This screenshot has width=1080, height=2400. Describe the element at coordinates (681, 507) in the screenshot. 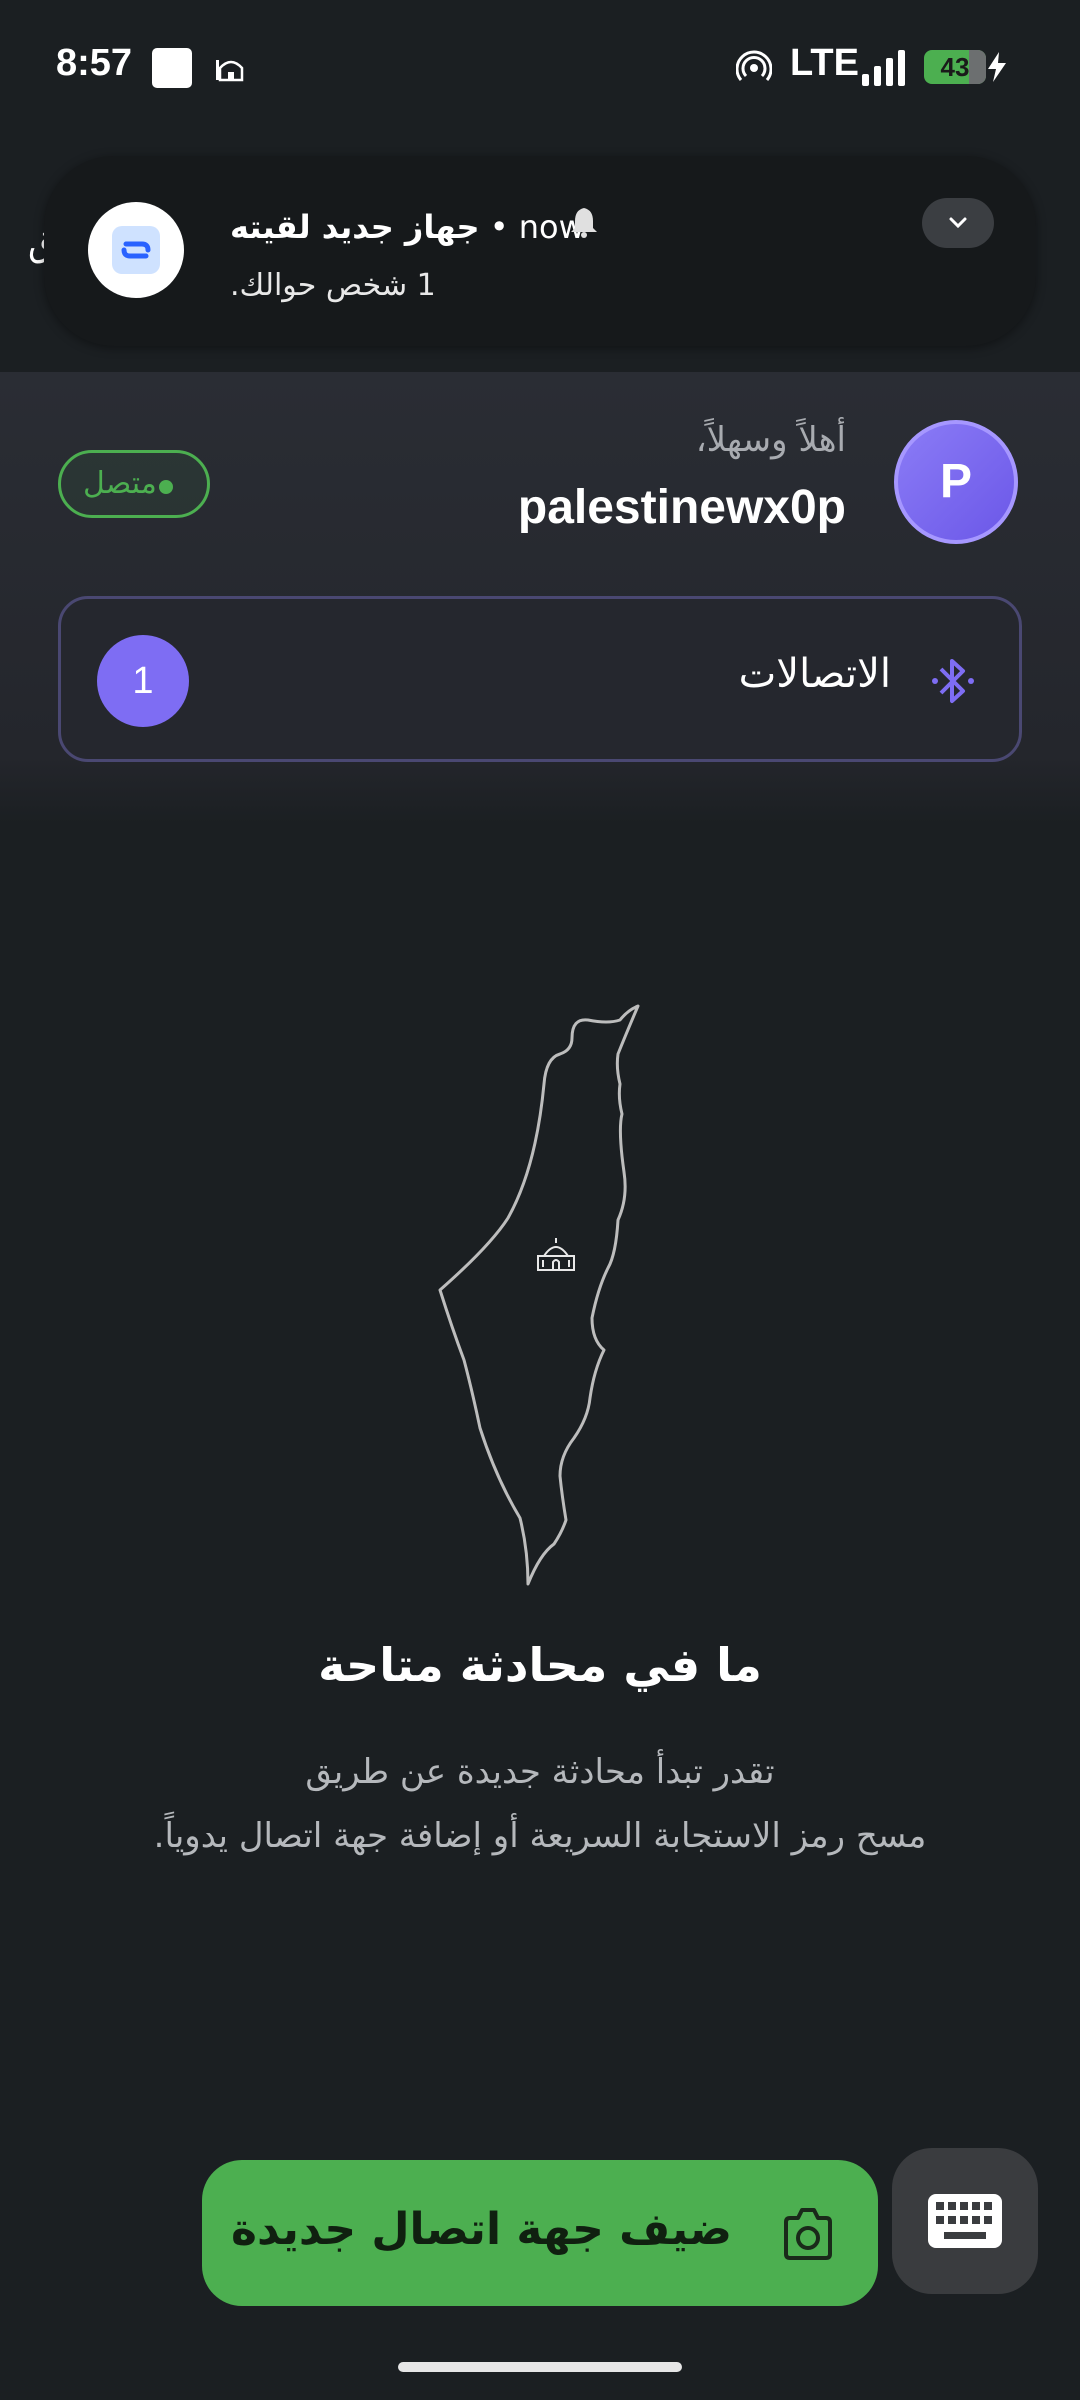

I see `username: palestinewx0p` at that location.